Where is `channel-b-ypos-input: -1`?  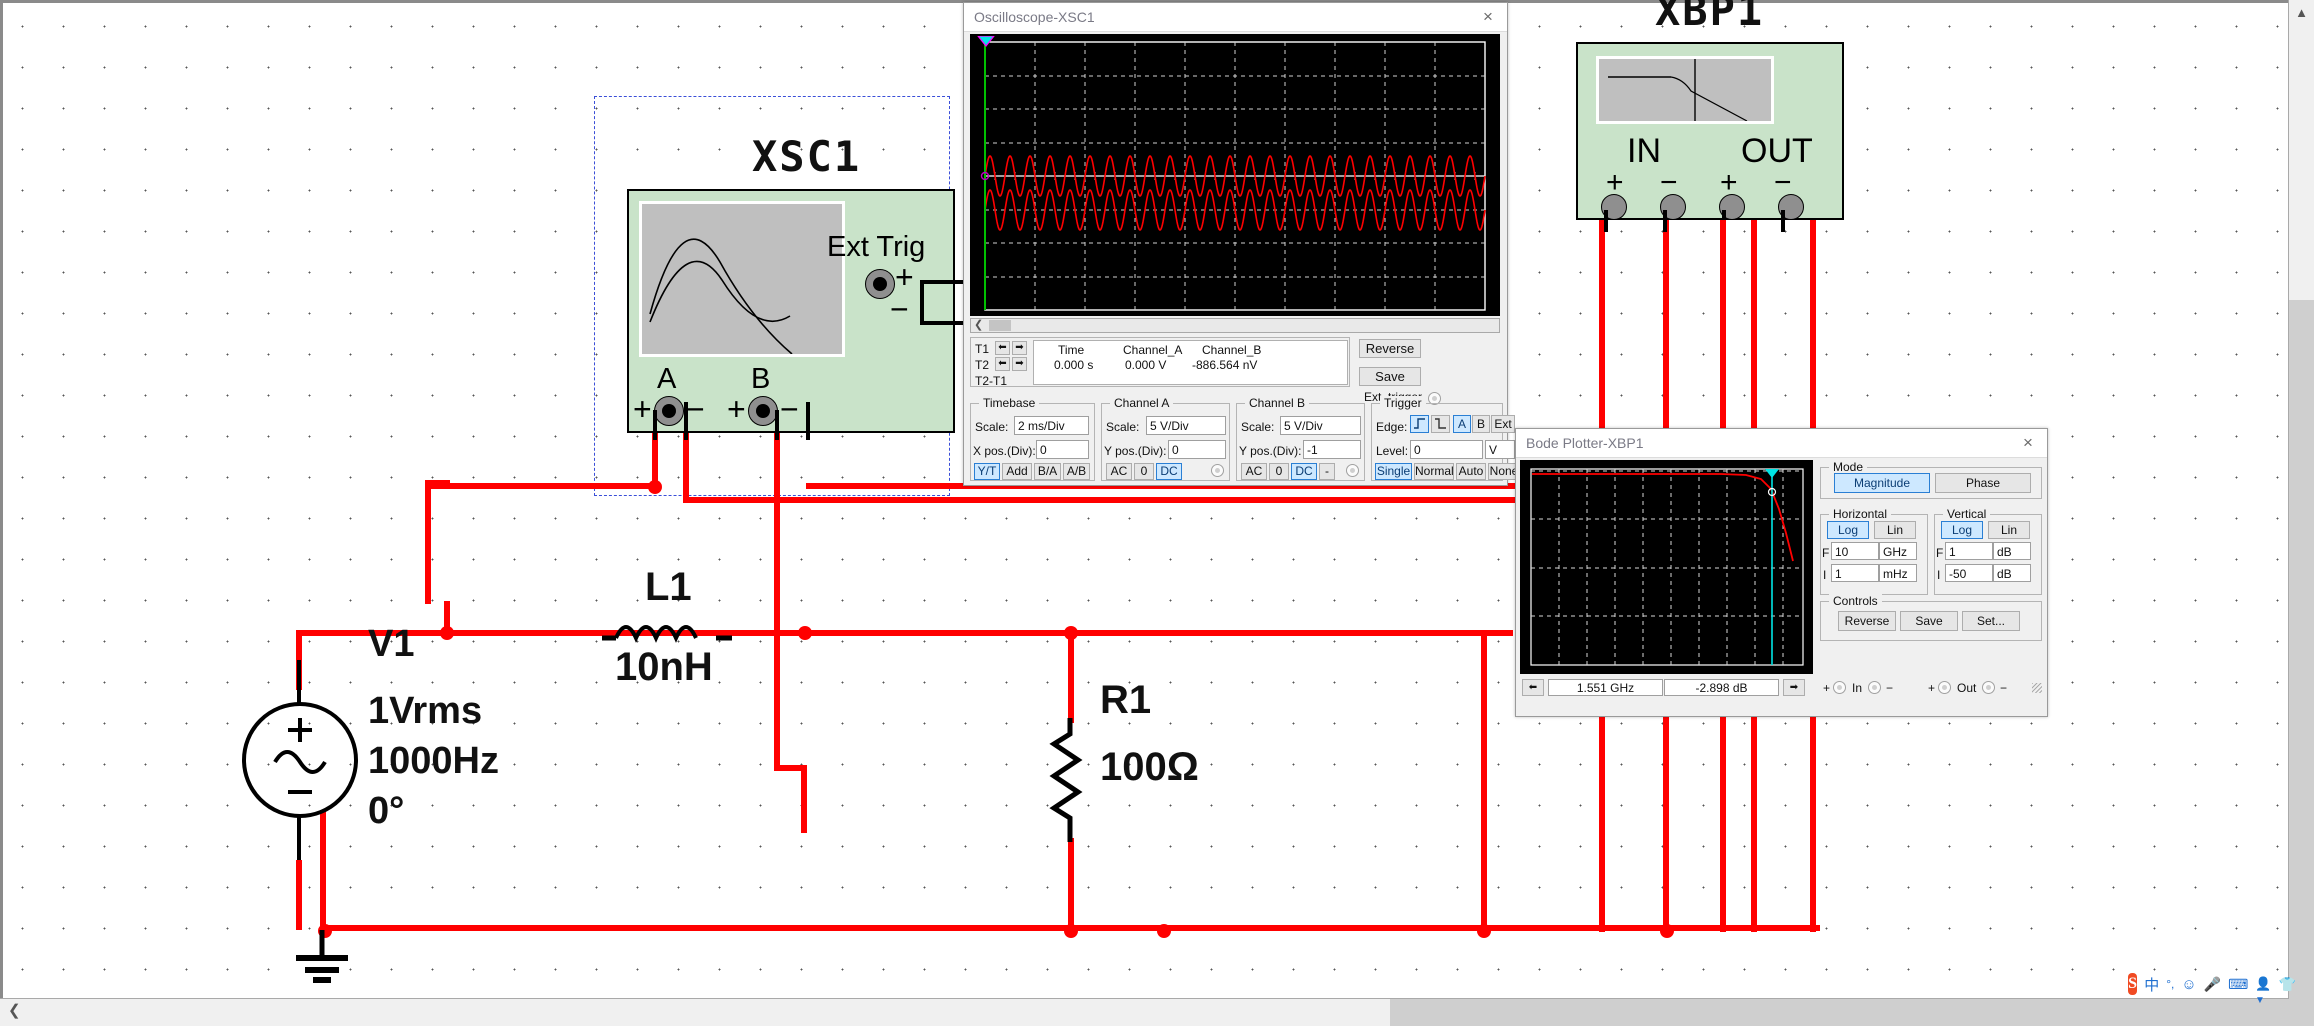
channel-b-ypos-input: -1 is located at coordinates (1332, 449).